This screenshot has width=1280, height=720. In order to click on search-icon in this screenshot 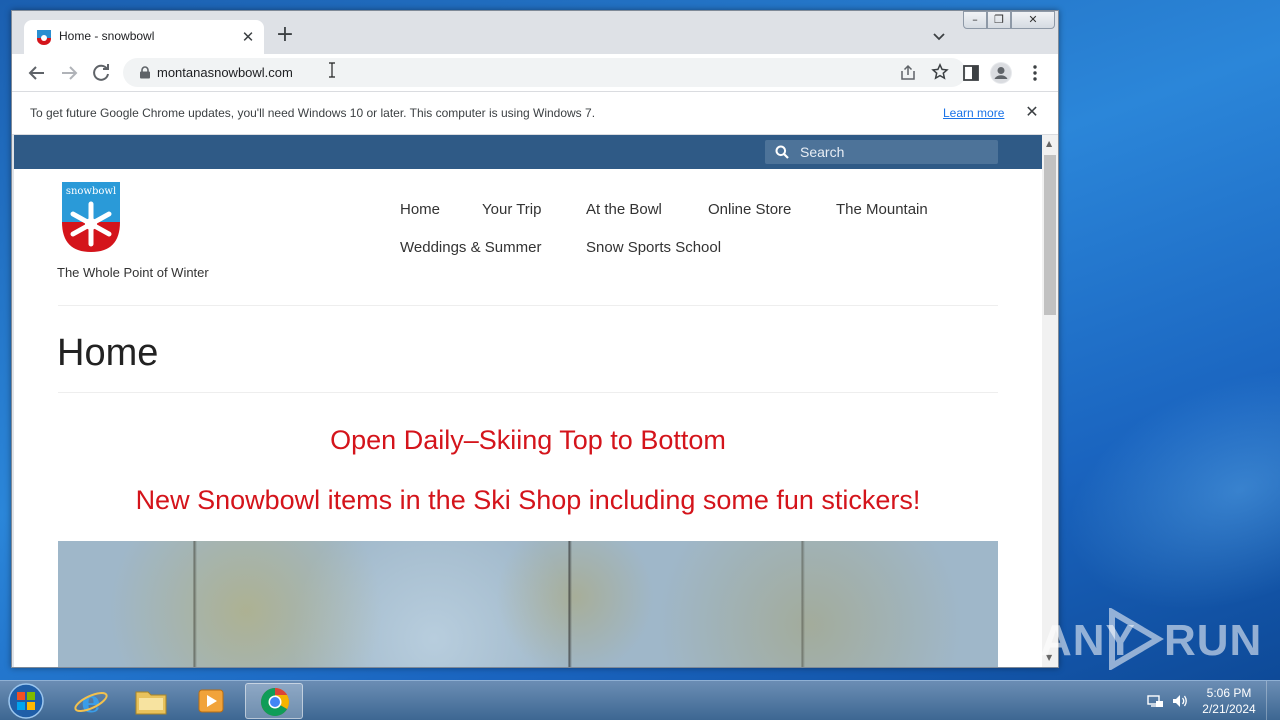, I will do `click(782, 152)`.